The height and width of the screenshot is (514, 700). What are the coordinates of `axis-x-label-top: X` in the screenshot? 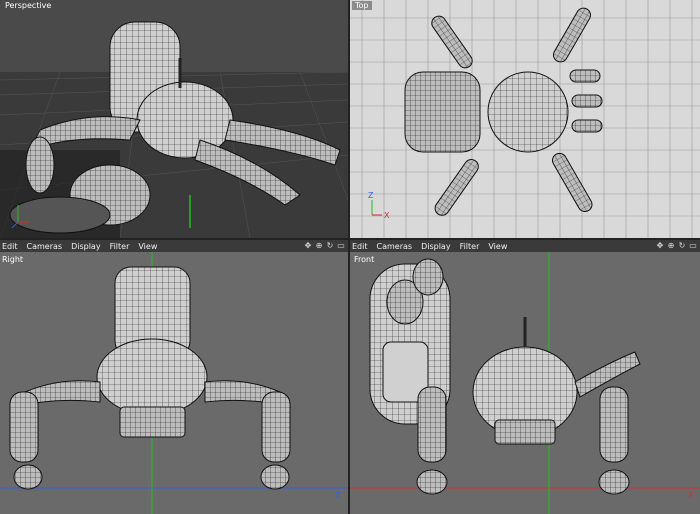 It's located at (387, 215).